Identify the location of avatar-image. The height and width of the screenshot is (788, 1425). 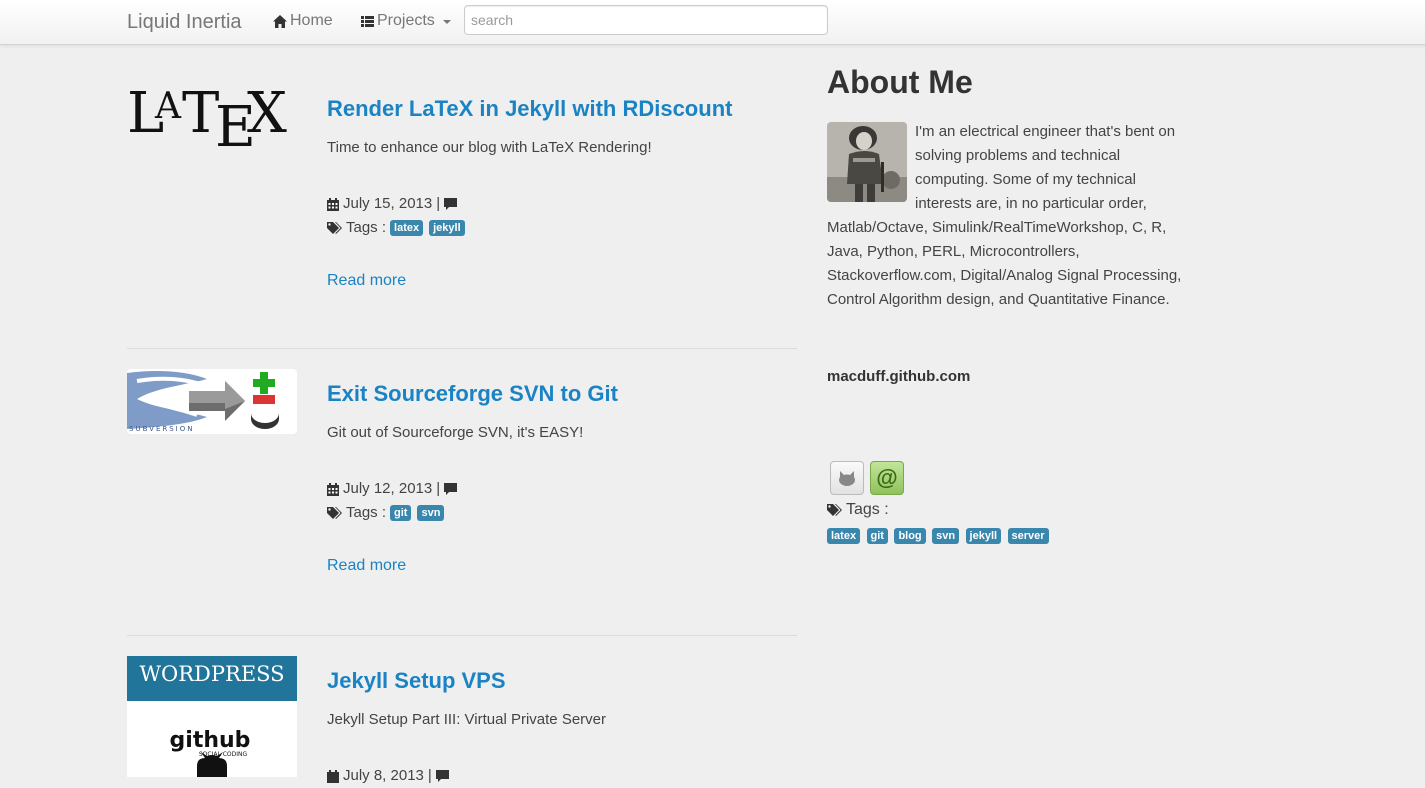
(867, 162).